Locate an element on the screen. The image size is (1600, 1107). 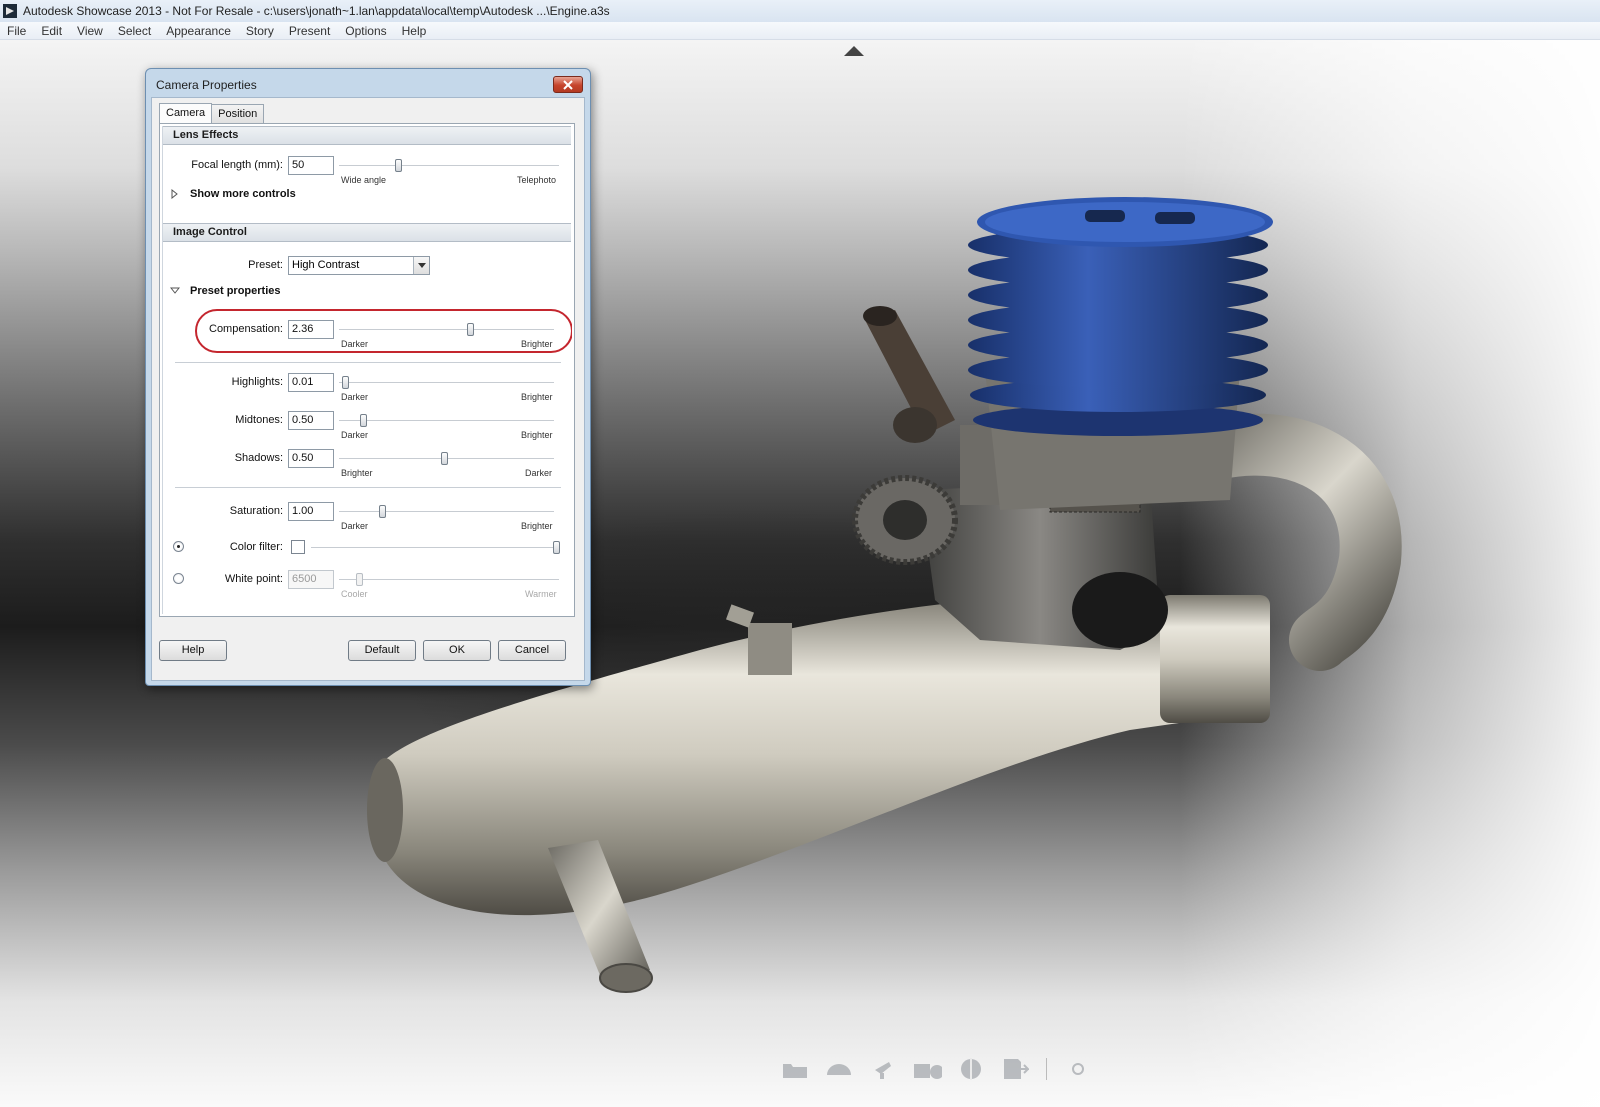
highlights-slider is located at coordinates (446, 383).